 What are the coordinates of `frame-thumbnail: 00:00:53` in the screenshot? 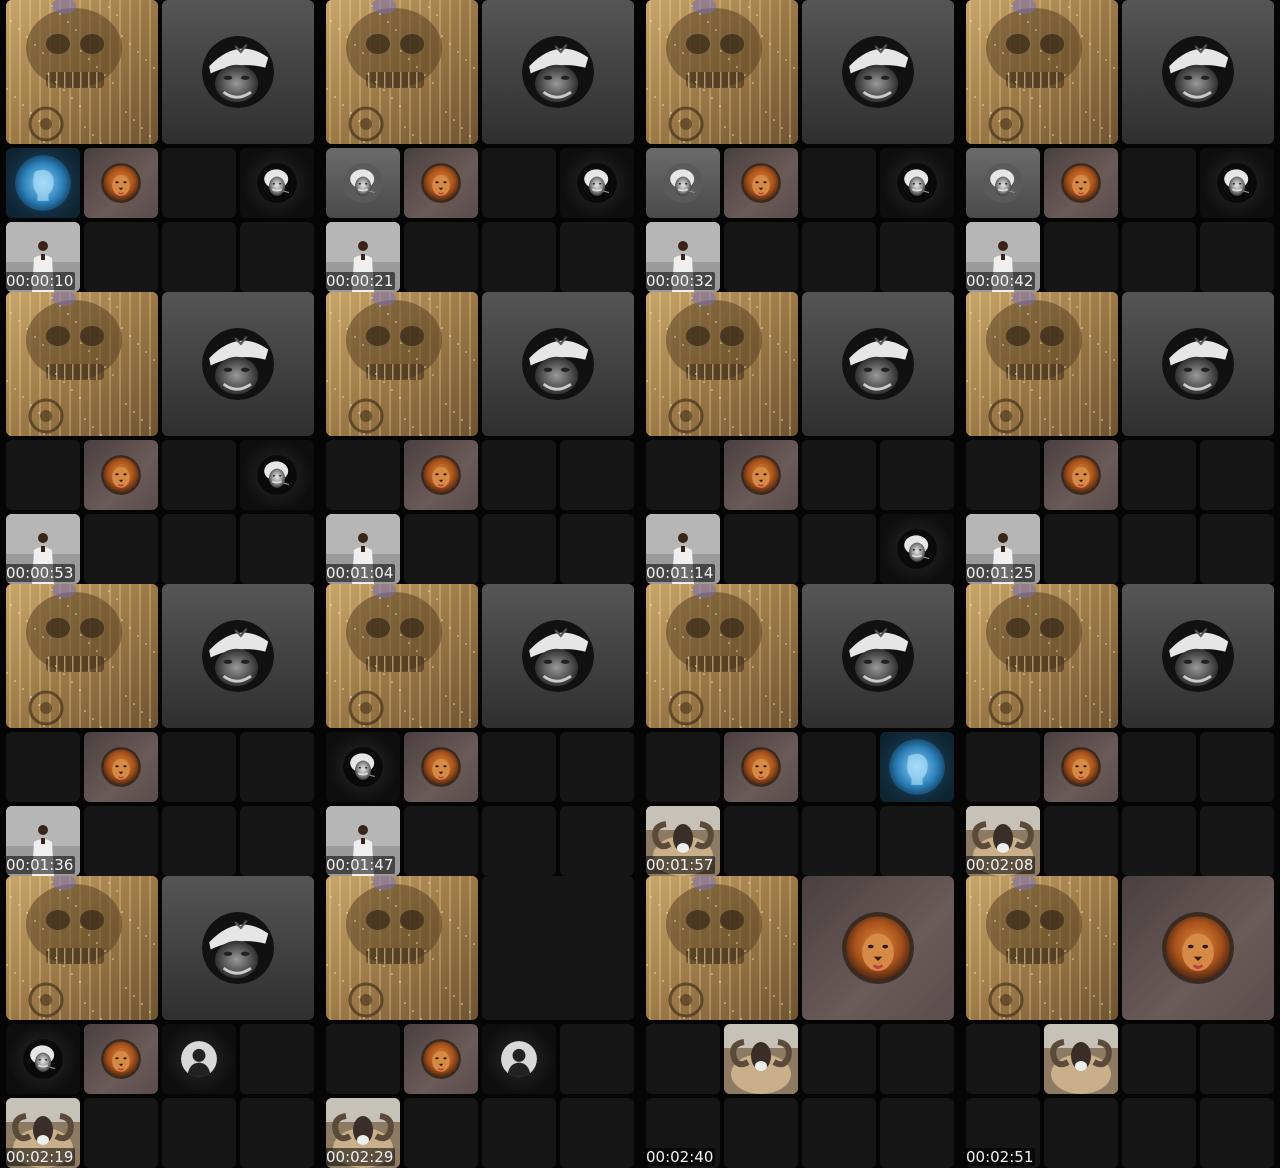 It's located at (160, 438).